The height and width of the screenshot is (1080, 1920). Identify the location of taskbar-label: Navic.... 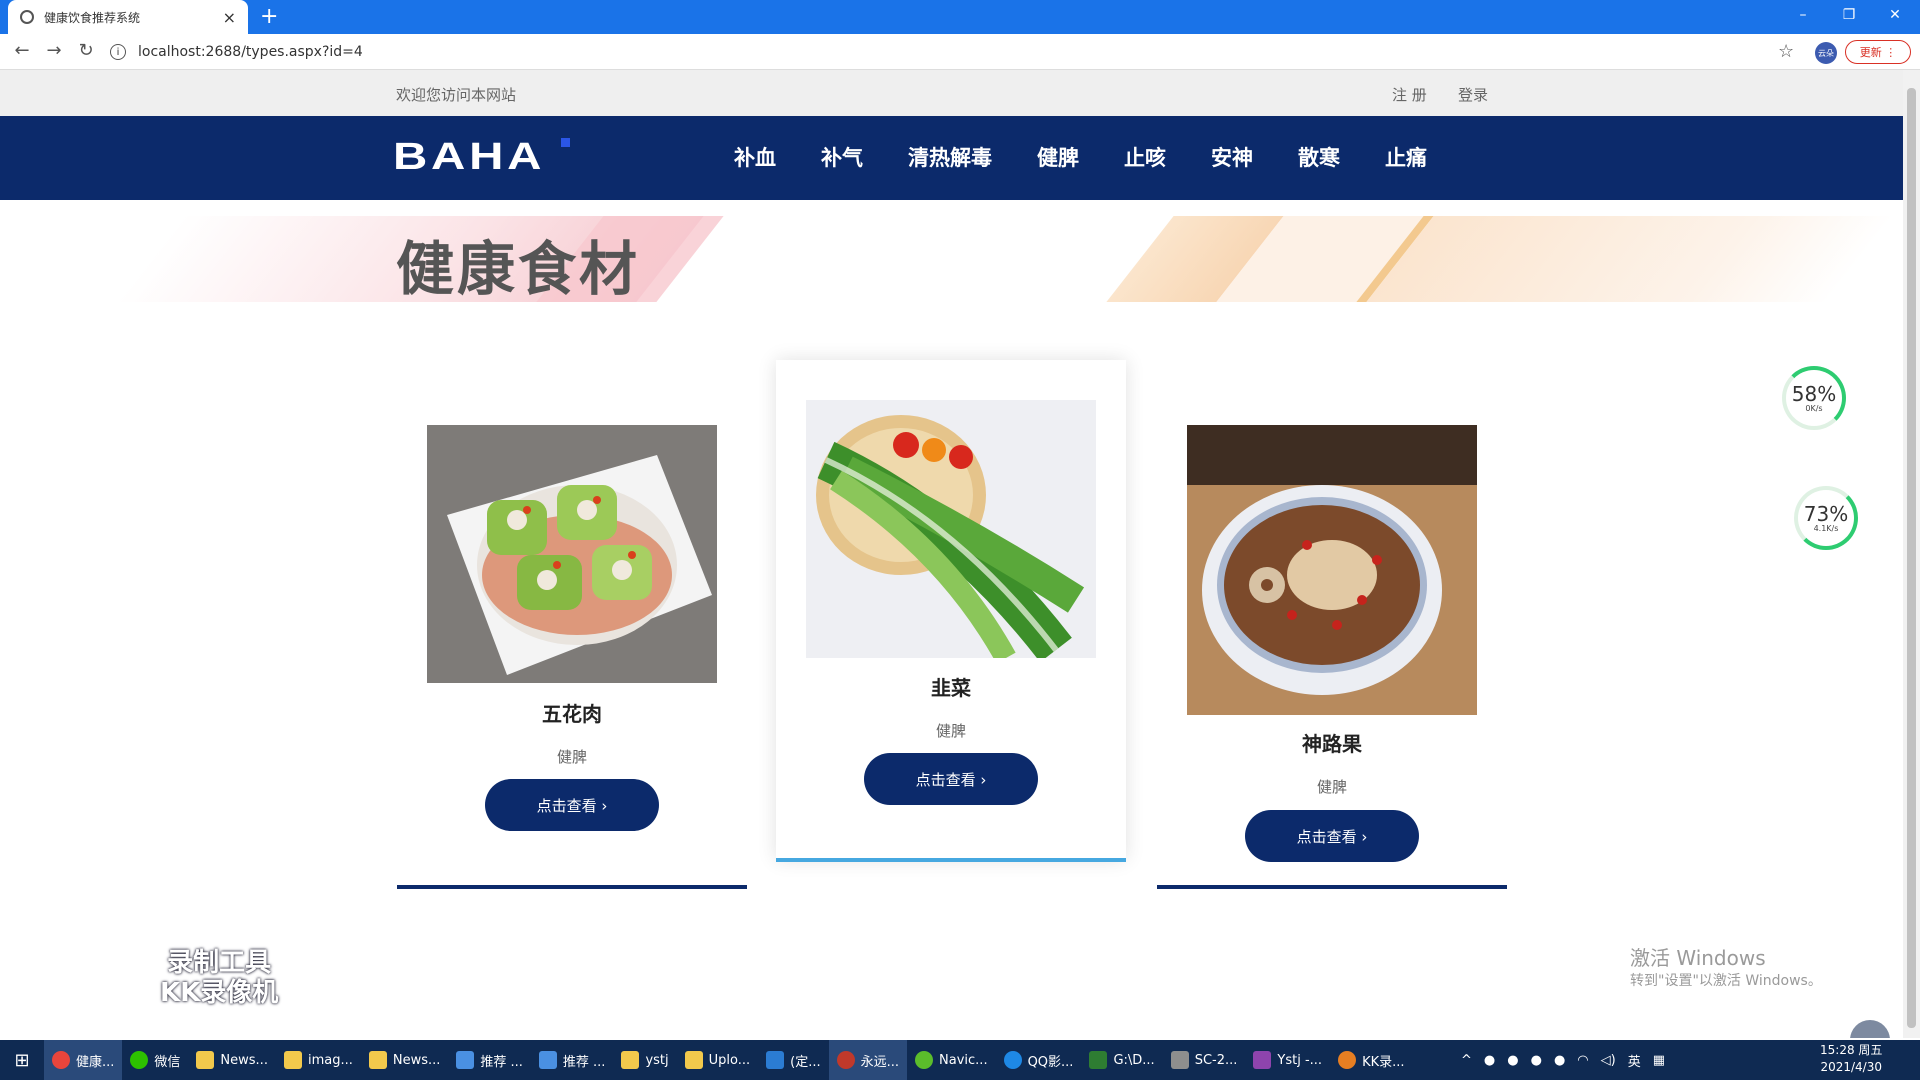
(963, 1060).